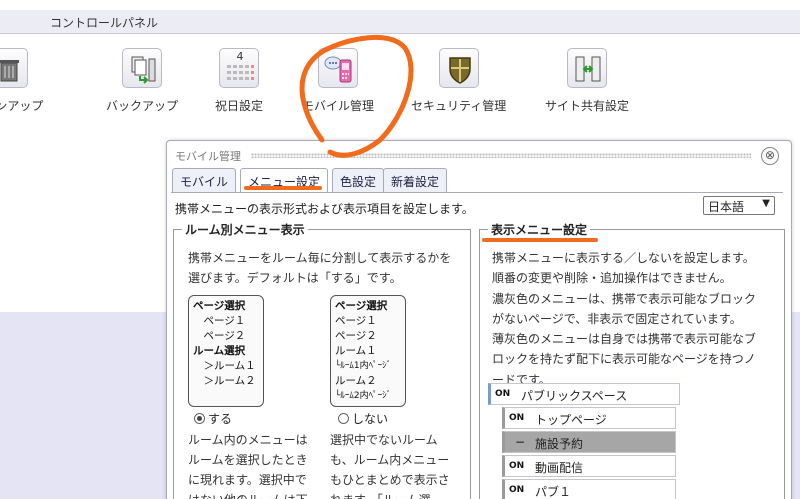 The height and width of the screenshot is (499, 800). What do you see at coordinates (356, 96) in the screenshot?
I see `annotation-circle` at bounding box center [356, 96].